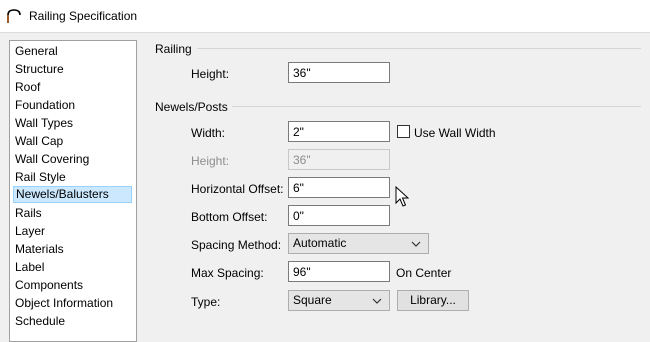  Describe the element at coordinates (455, 133) in the screenshot. I see `use-wall-width-label: Use Wall Width` at that location.